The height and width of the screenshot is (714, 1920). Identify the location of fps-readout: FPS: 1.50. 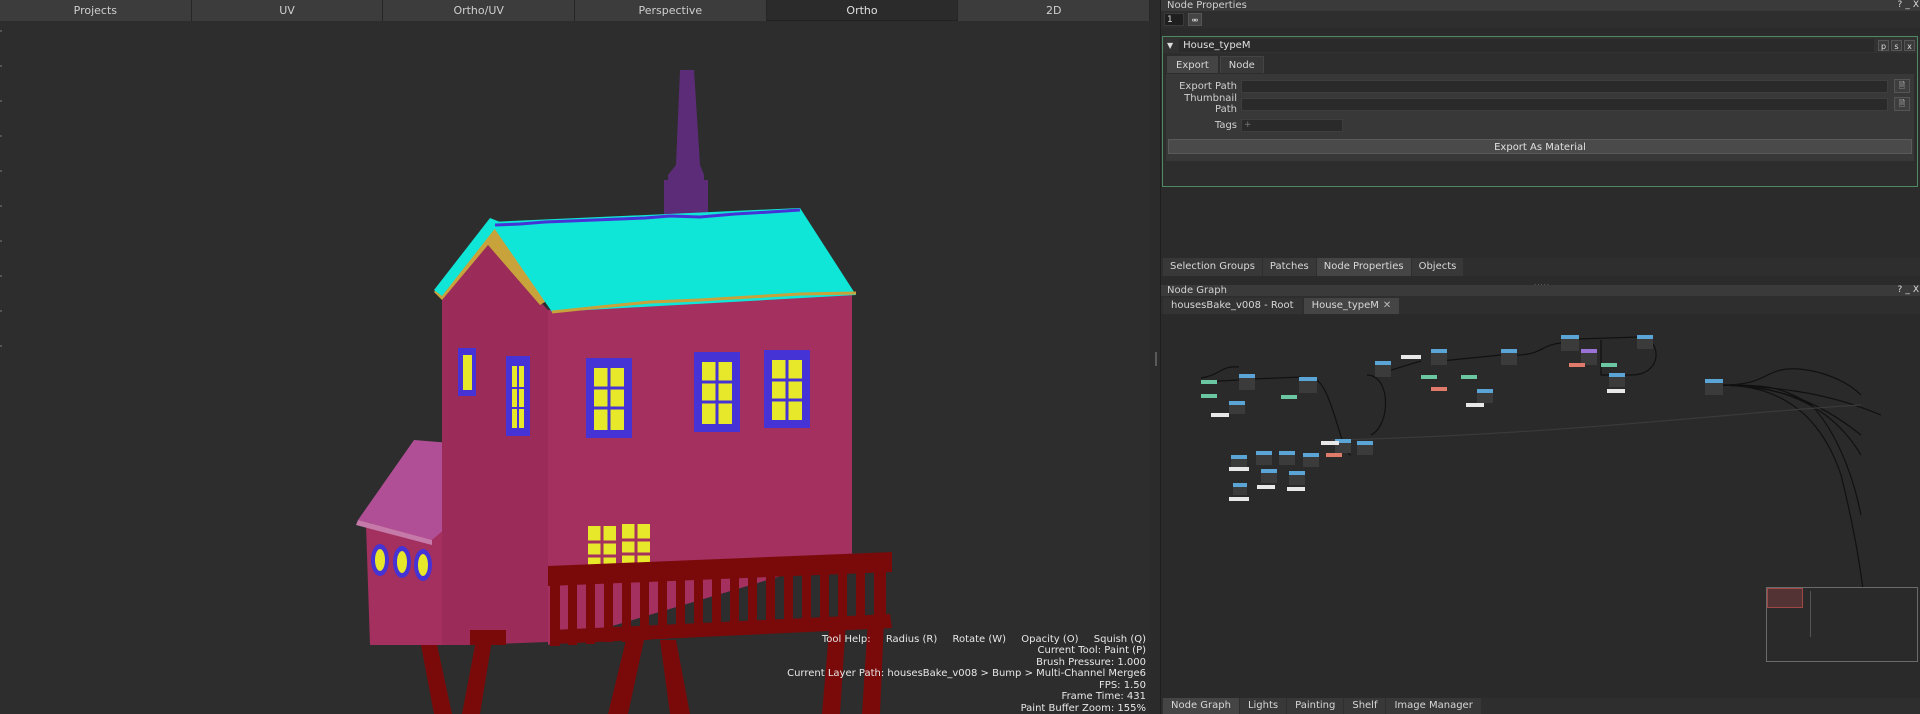
(1122, 685).